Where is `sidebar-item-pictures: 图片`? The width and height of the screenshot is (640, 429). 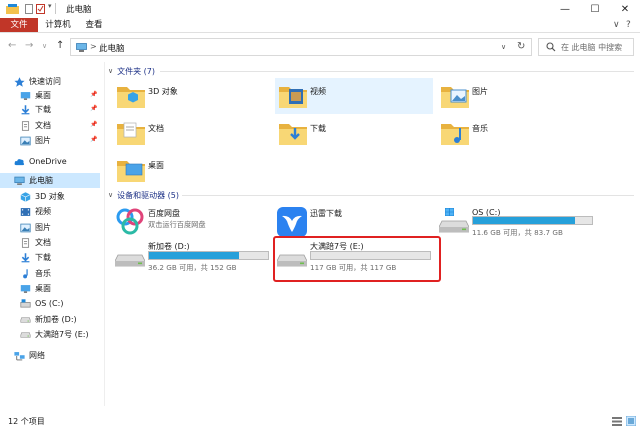 sidebar-item-pictures: 图片 is located at coordinates (50, 227).